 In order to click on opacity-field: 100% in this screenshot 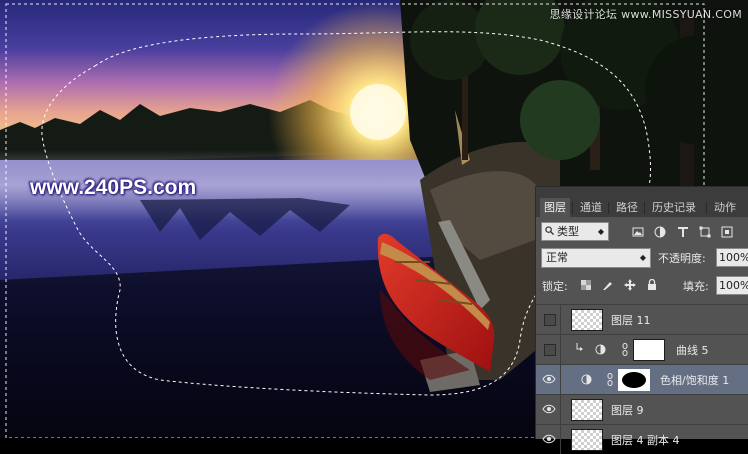, I will do `click(732, 257)`.